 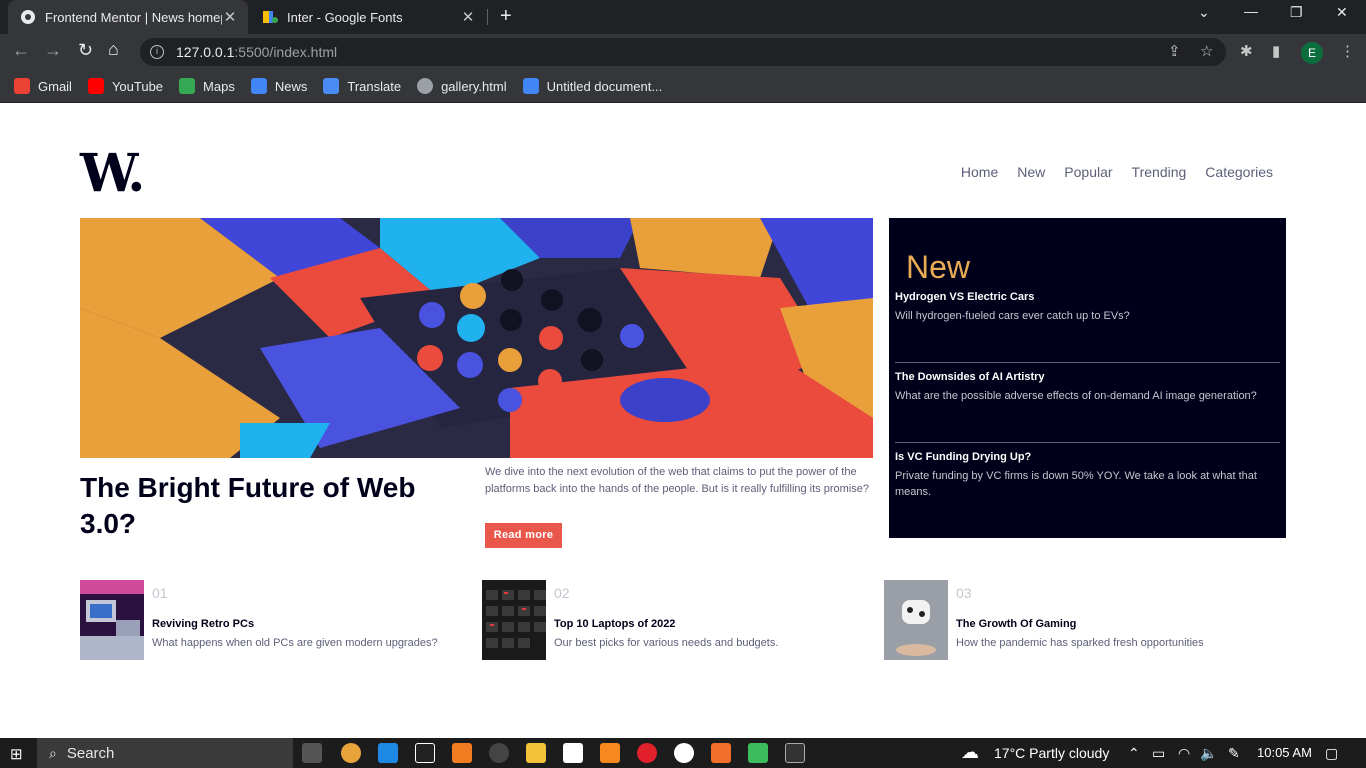 What do you see at coordinates (22, 86) in the screenshot?
I see `gmail-icon` at bounding box center [22, 86].